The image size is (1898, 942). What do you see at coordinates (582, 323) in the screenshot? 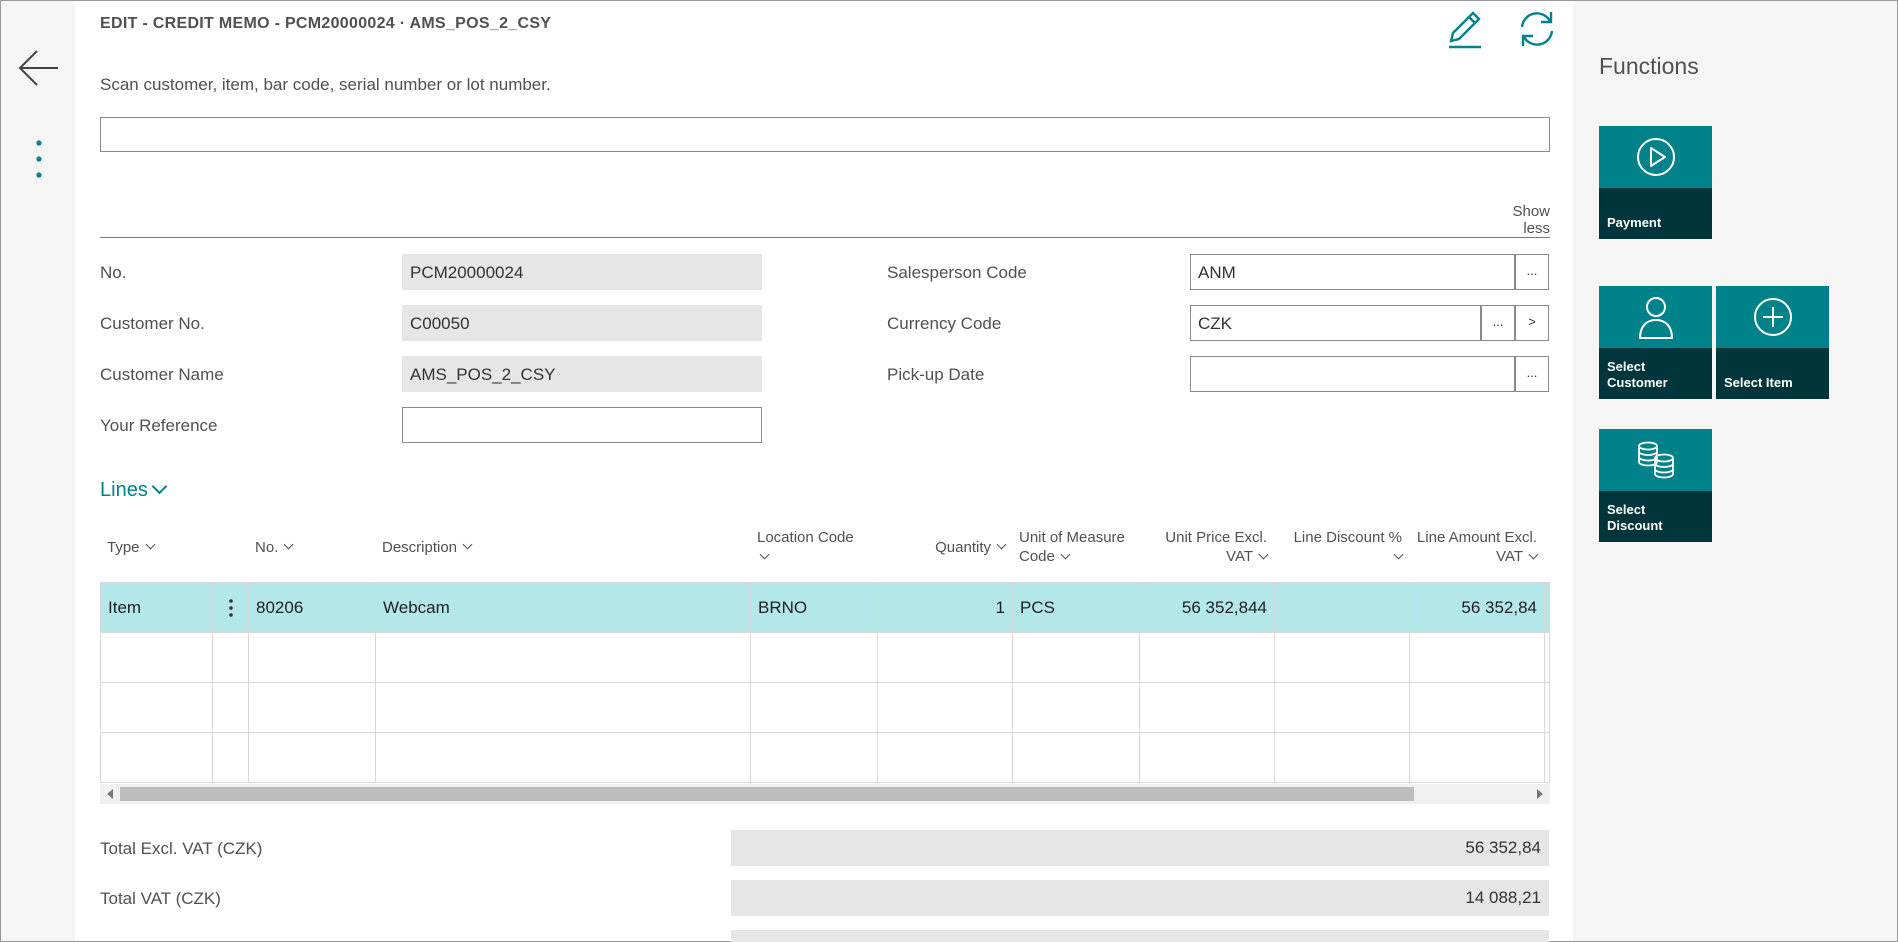
I see `customer-no-field: C00050` at bounding box center [582, 323].